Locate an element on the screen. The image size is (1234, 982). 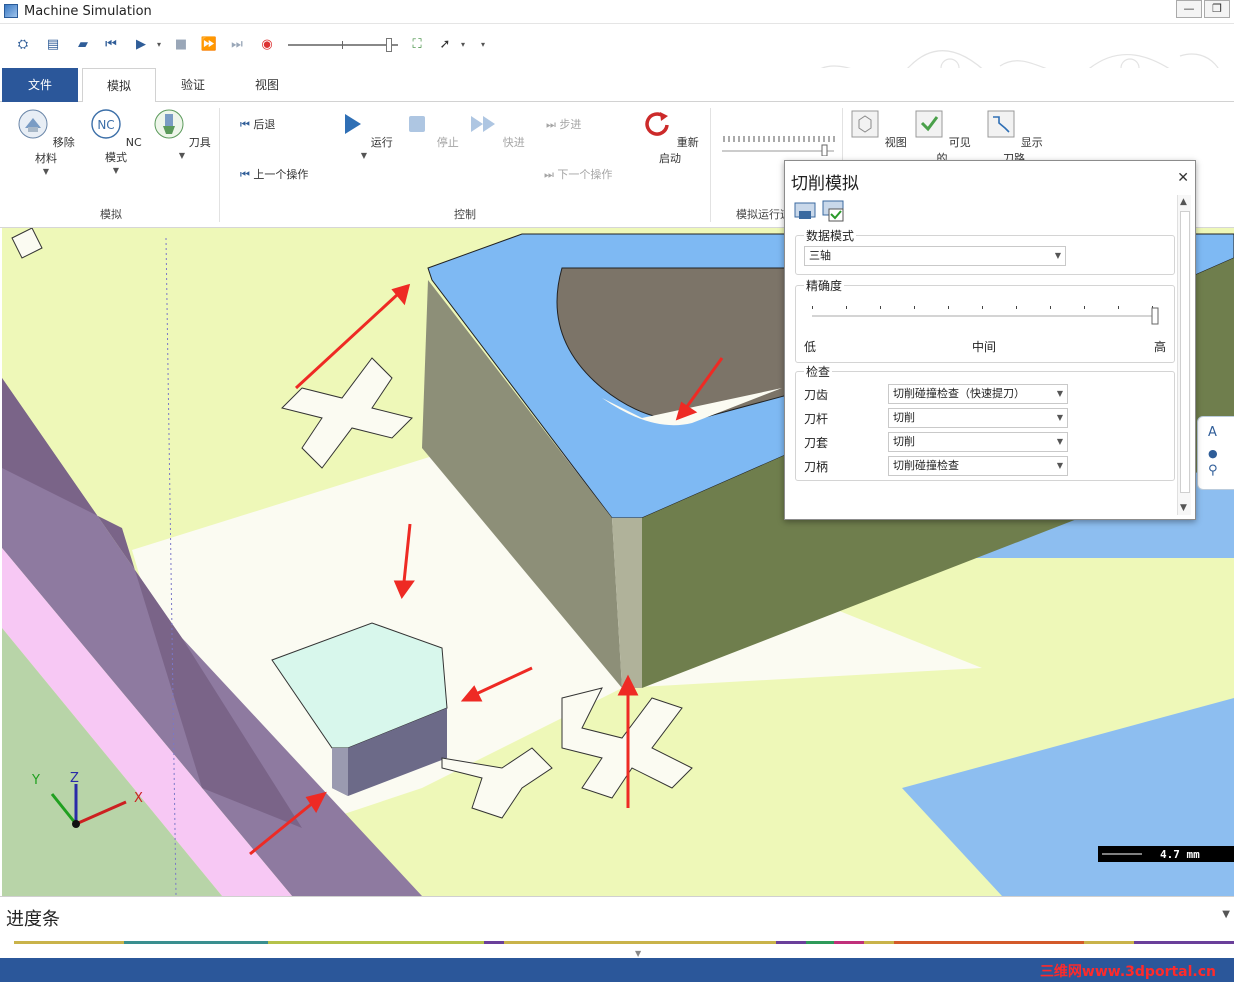
next-op-button: ⏭ 下一个操作 is located at coordinates (578, 174).